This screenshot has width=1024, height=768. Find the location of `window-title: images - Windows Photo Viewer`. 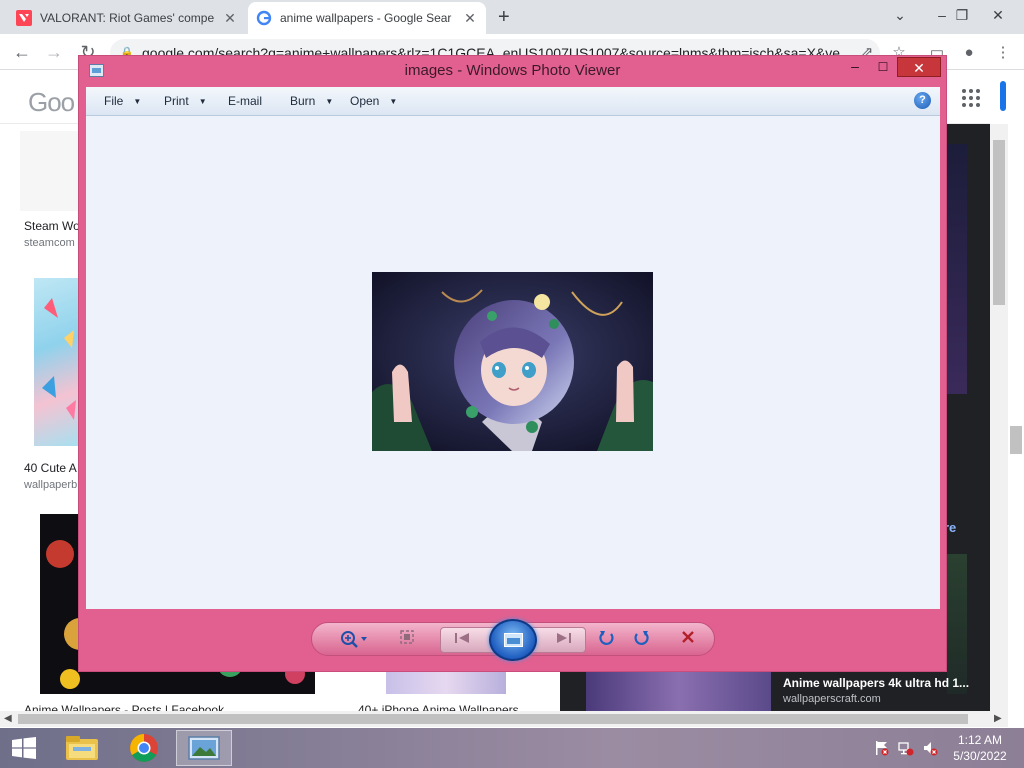

window-title: images - Windows Photo Viewer is located at coordinates (512, 70).